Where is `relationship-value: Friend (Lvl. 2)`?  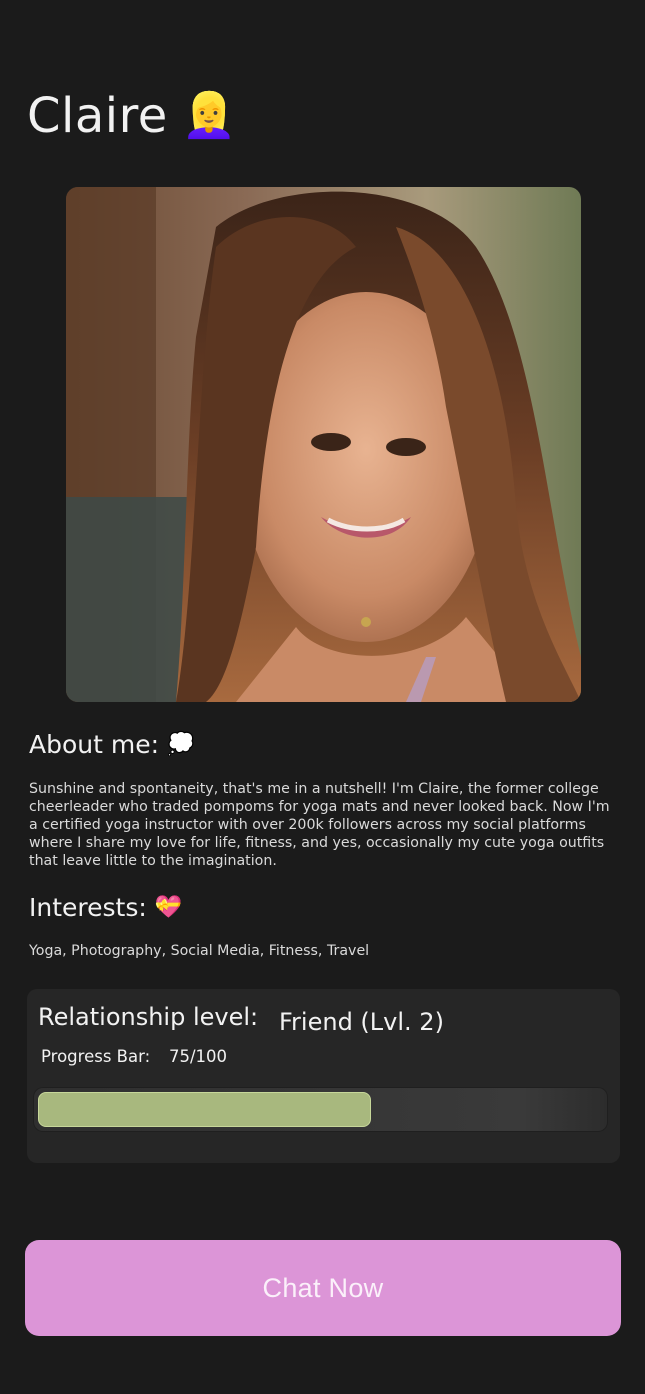 relationship-value: Friend (Lvl. 2) is located at coordinates (361, 1022).